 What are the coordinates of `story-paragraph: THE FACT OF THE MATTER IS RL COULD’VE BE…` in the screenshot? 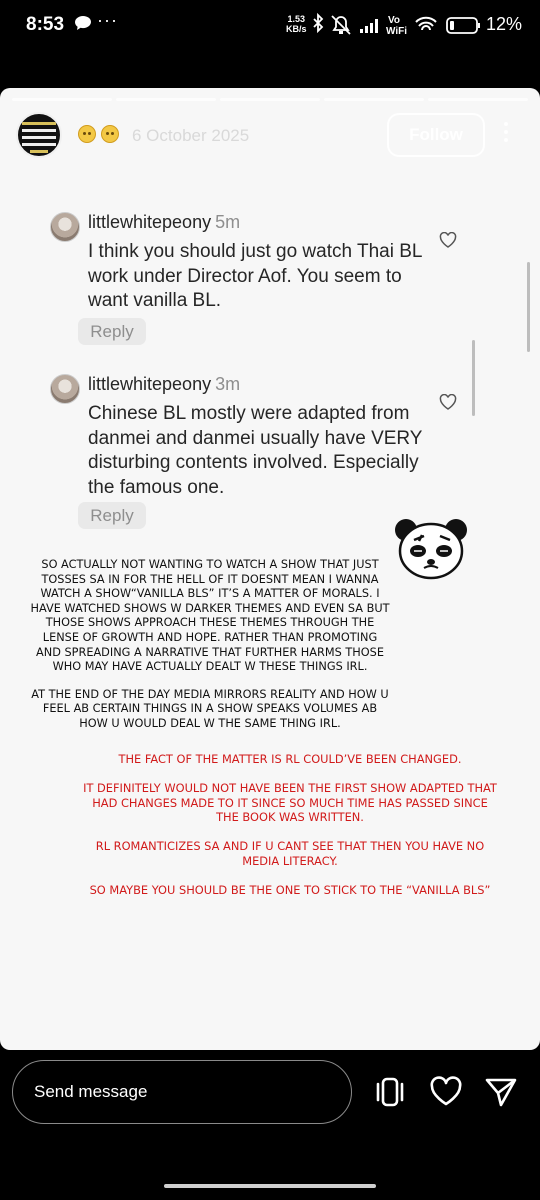 It's located at (290, 759).